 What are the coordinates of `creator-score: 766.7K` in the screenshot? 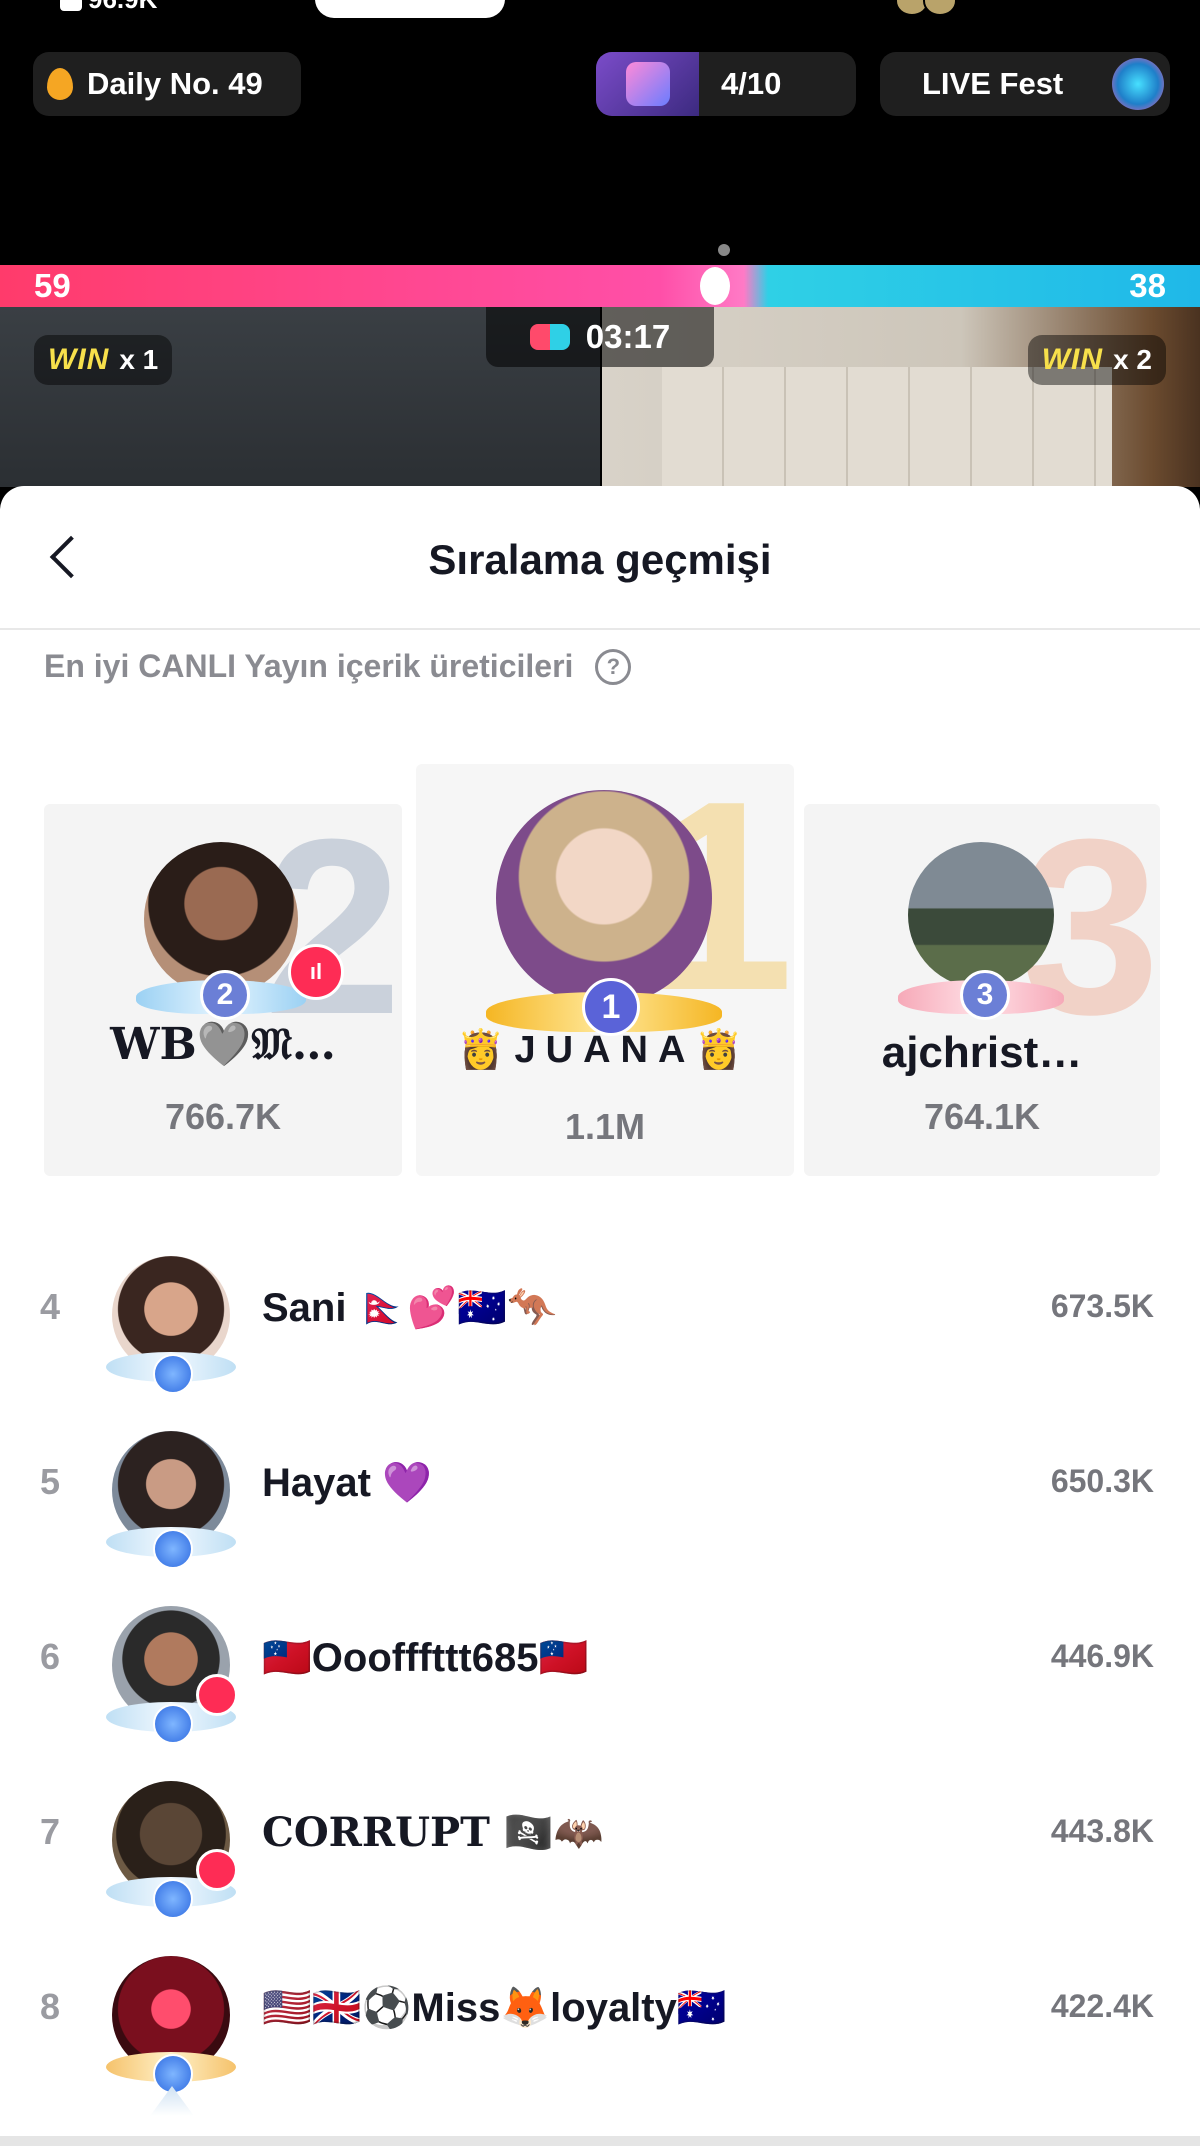 It's located at (223, 1116).